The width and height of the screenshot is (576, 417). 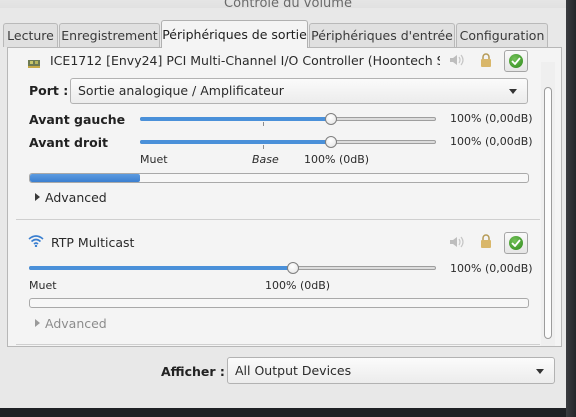 What do you see at coordinates (235, 119) in the screenshot?
I see `slider-front-left-fill` at bounding box center [235, 119].